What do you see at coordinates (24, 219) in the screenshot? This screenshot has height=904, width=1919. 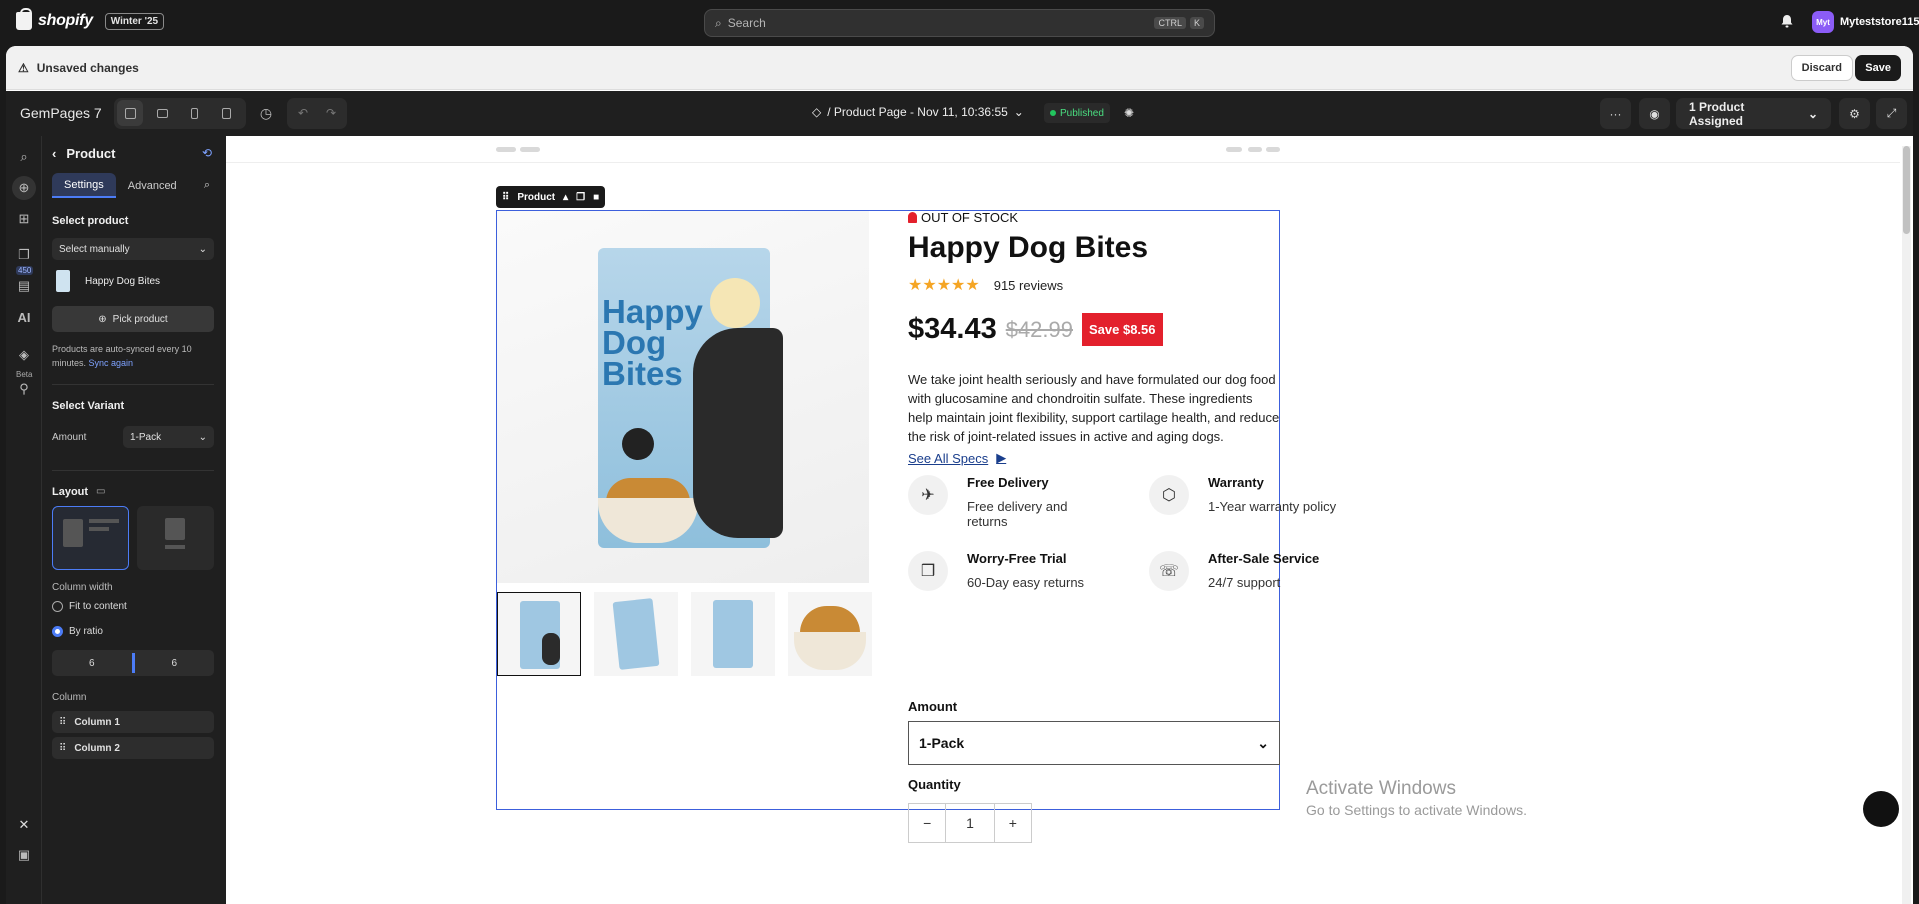 I see `components-icon: ⊞` at bounding box center [24, 219].